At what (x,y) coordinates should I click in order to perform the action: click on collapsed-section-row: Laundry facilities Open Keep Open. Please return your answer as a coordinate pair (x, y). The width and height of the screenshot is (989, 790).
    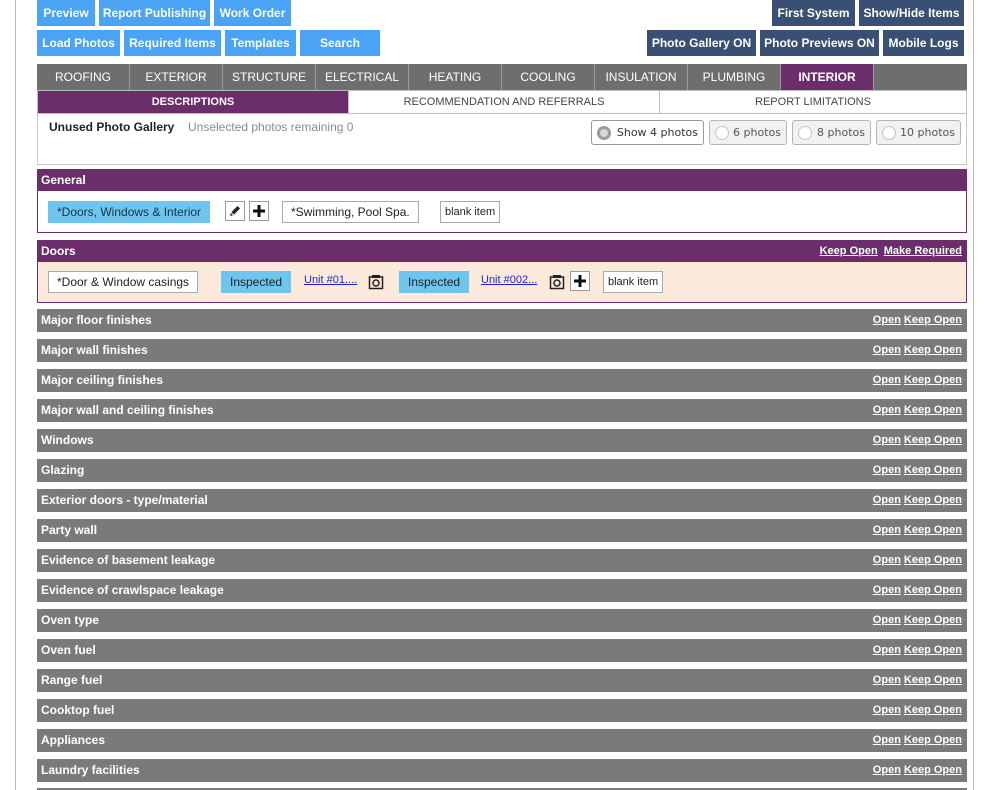
    Looking at the image, I should click on (502, 770).